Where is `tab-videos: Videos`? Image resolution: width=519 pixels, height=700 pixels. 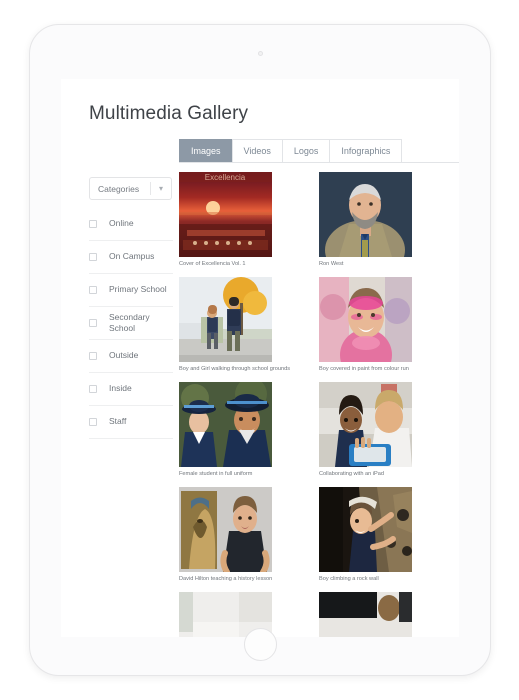 tab-videos: Videos is located at coordinates (256, 150).